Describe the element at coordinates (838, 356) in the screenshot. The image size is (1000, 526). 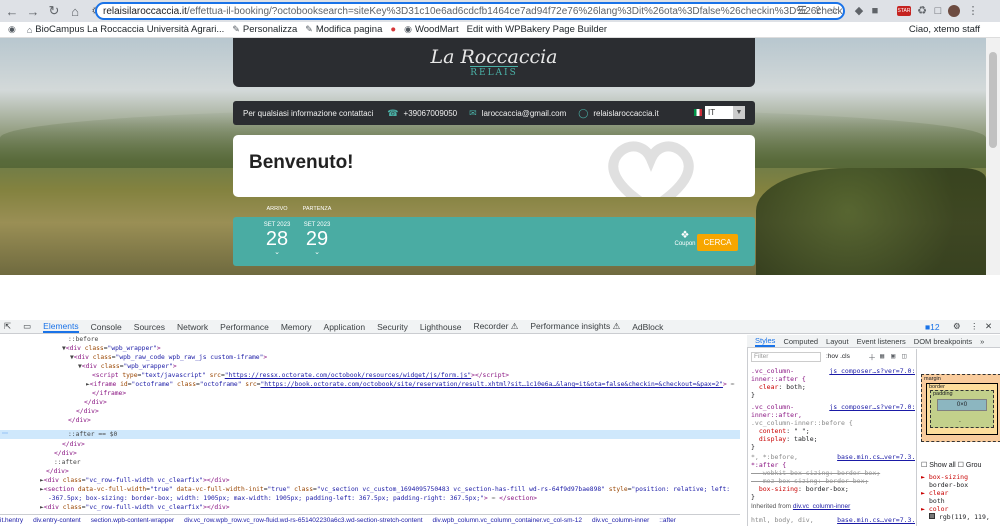
I see `styles-toggles: :hov .cls` at that location.